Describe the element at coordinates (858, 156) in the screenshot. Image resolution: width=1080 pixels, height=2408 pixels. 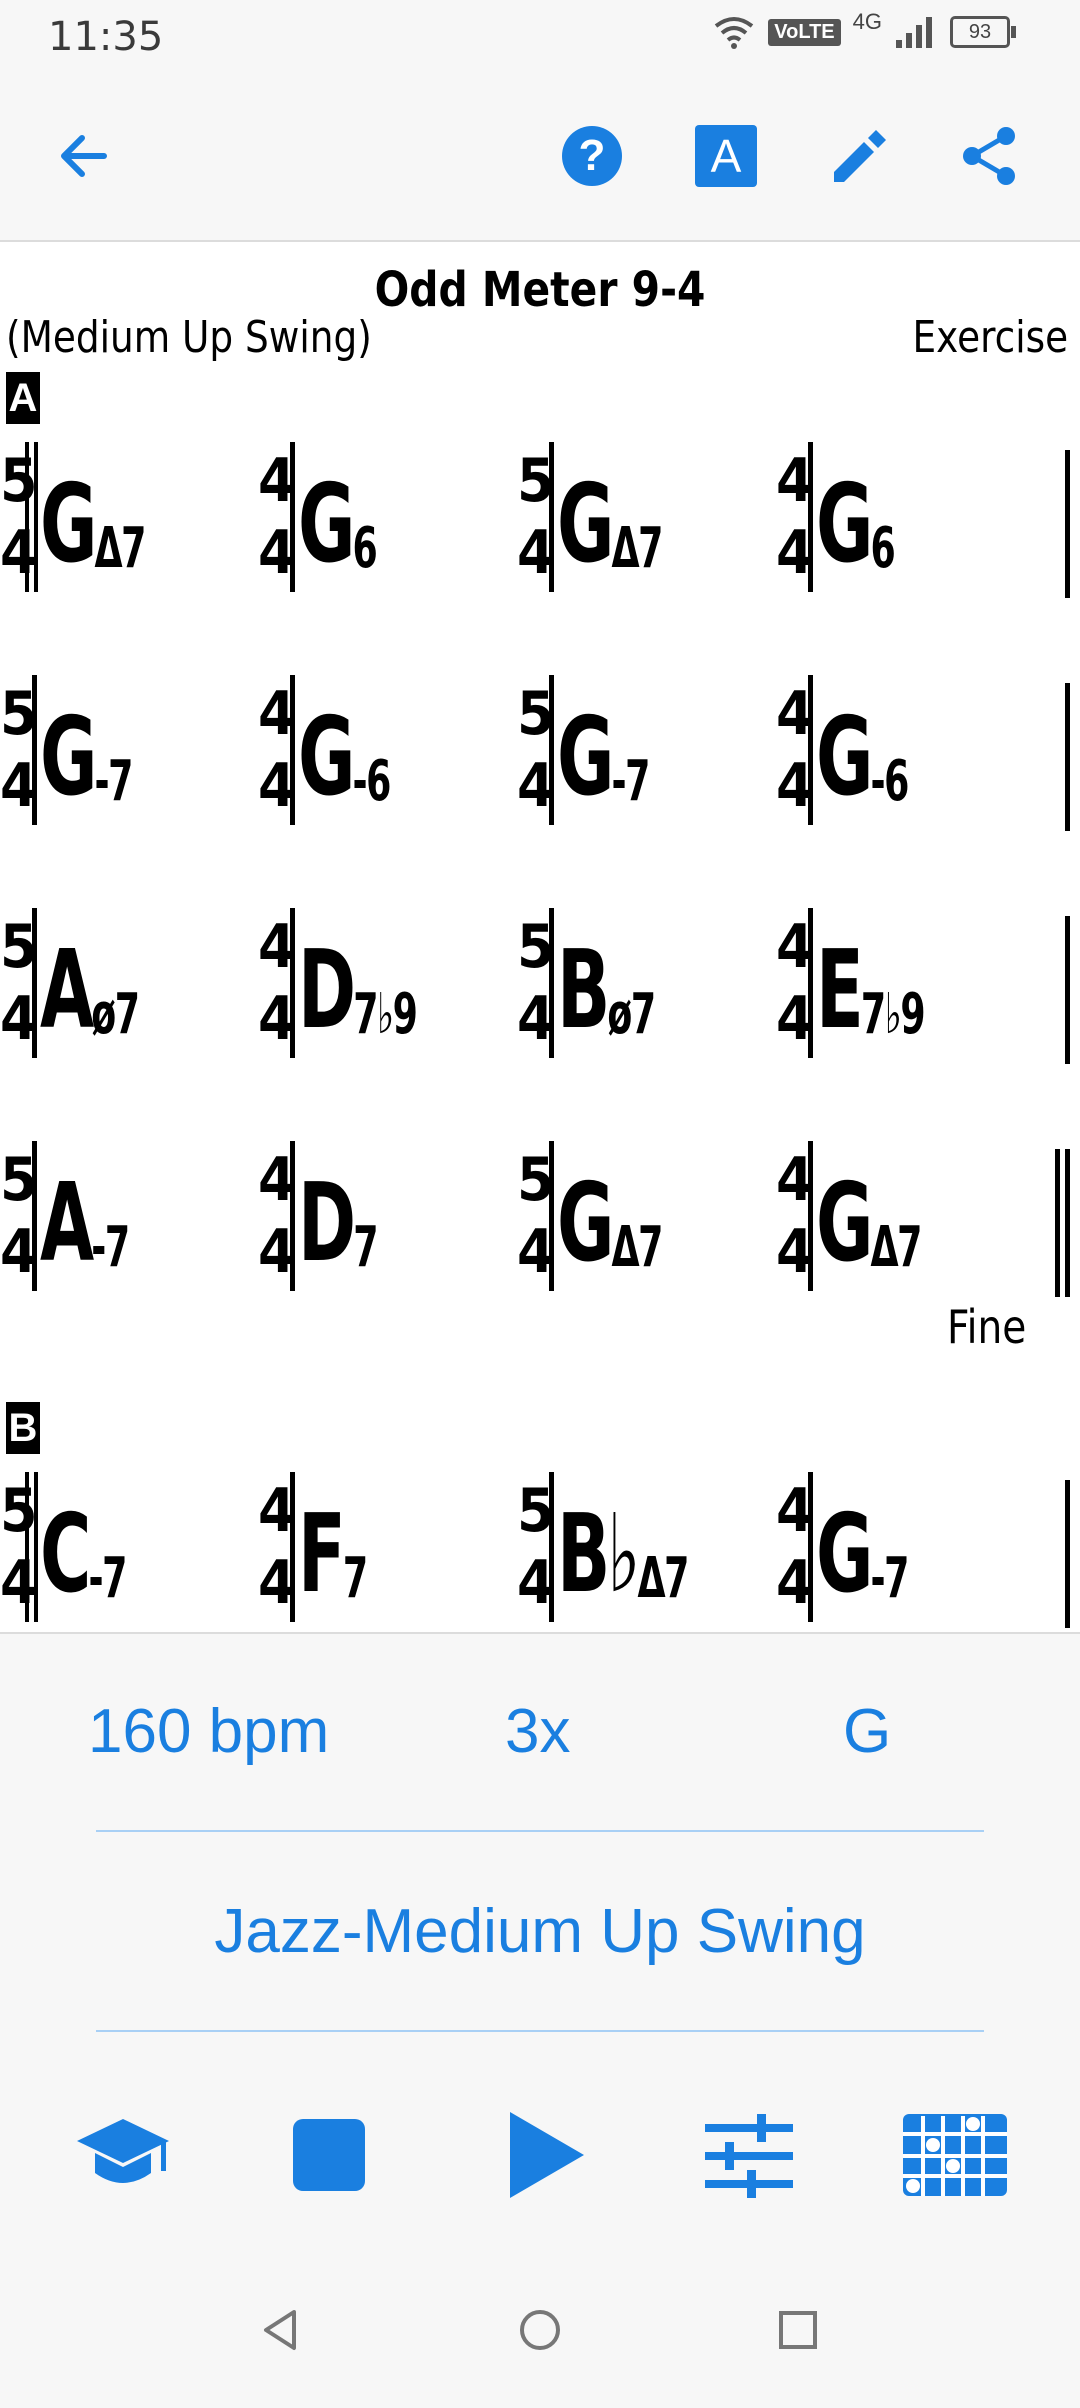
I see `edit-pencil-icon` at that location.